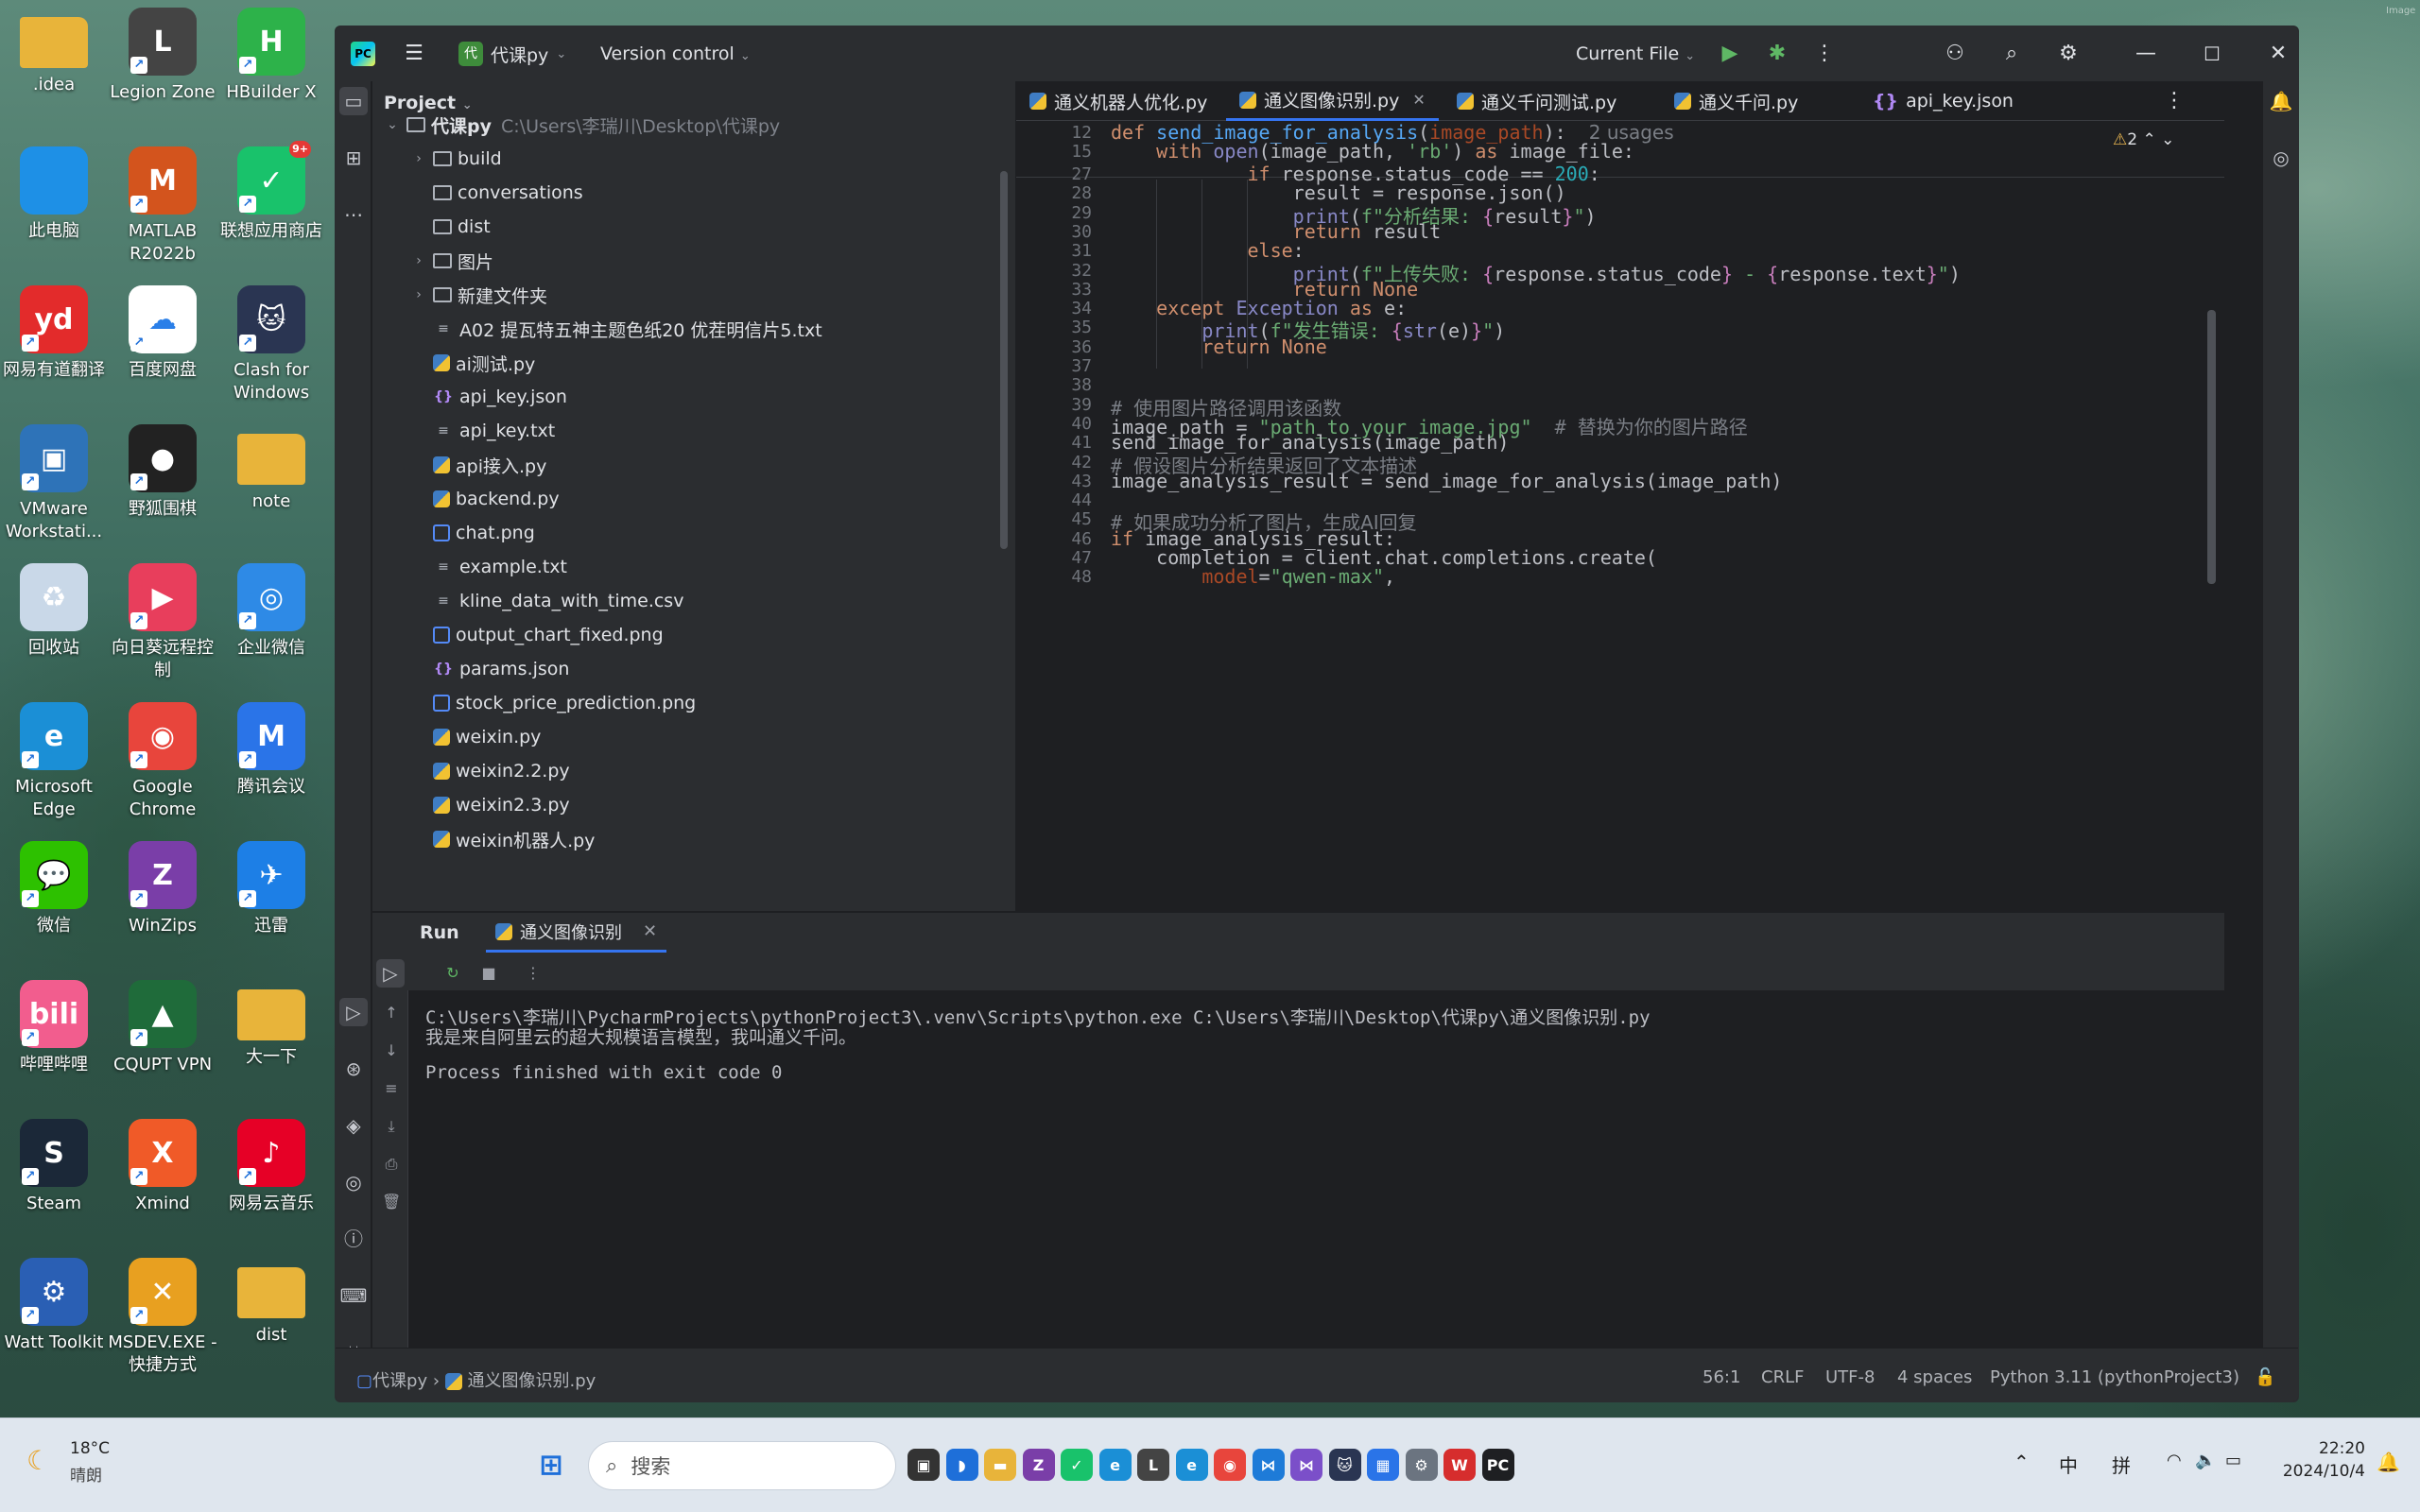 The image size is (2420, 1512). Describe the element at coordinates (537, 635) in the screenshot. I see `tree-file: output_chart_fixed.png` at that location.